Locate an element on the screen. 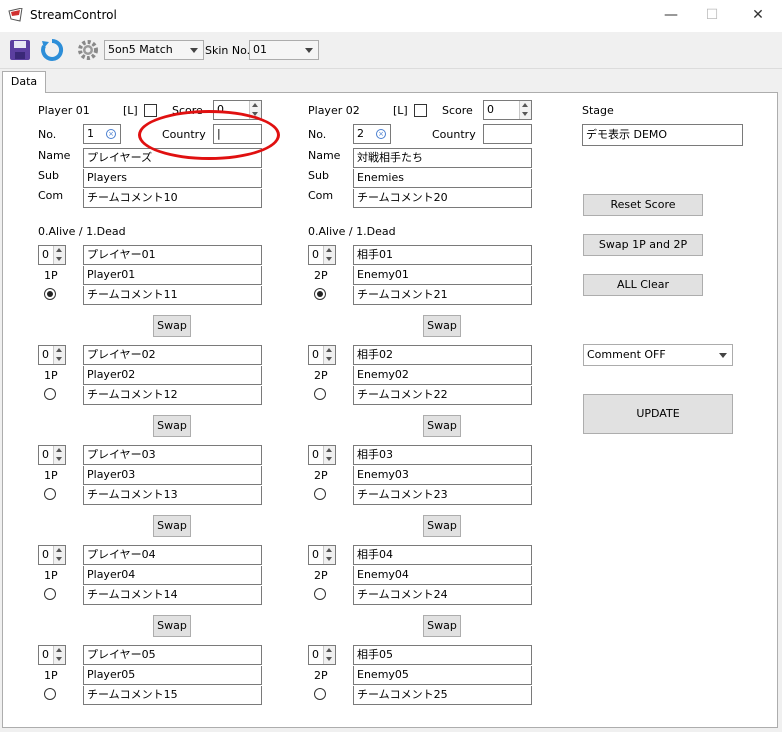 Image resolution: width=782 pixels, height=732 pixels. p1-sub-input: Players is located at coordinates (172, 178).